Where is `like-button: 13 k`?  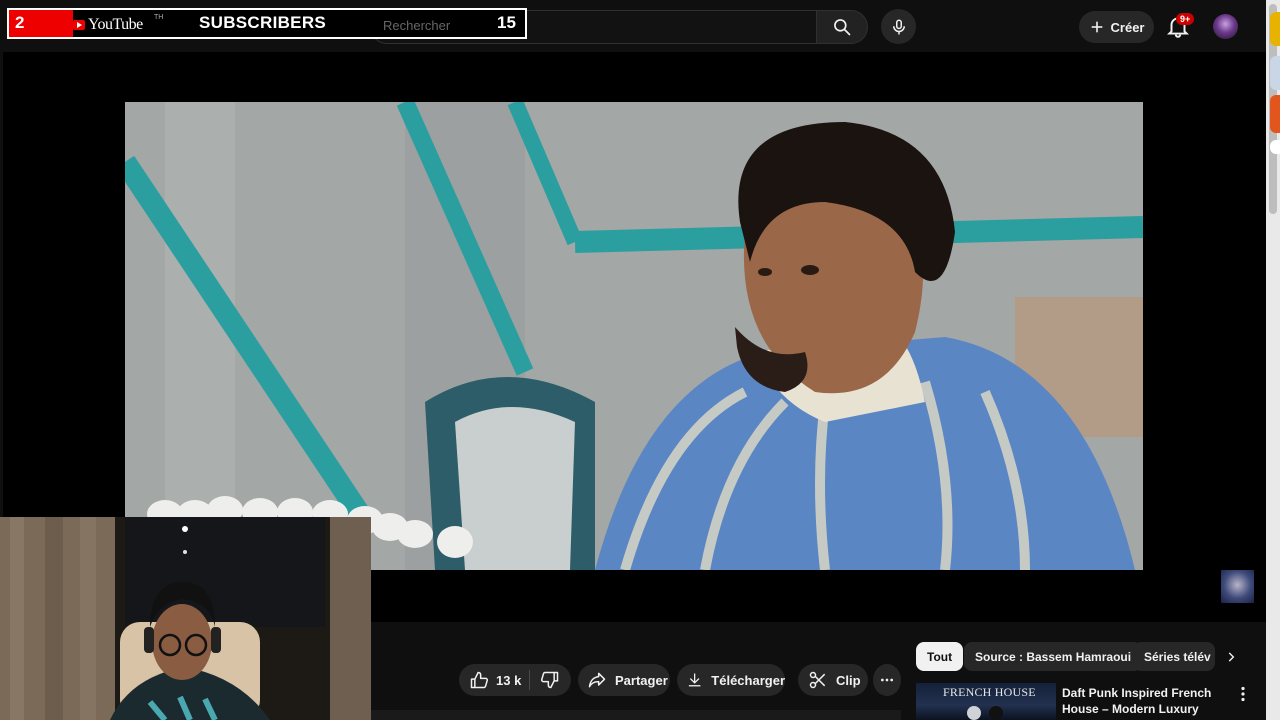 like-button: 13 k is located at coordinates (494, 680).